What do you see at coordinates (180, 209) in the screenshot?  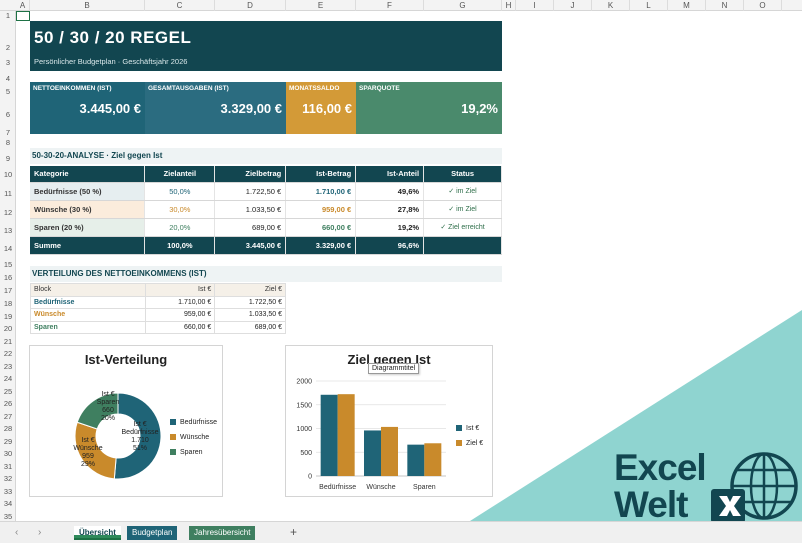 I see `target-share-cell: 30,0%` at bounding box center [180, 209].